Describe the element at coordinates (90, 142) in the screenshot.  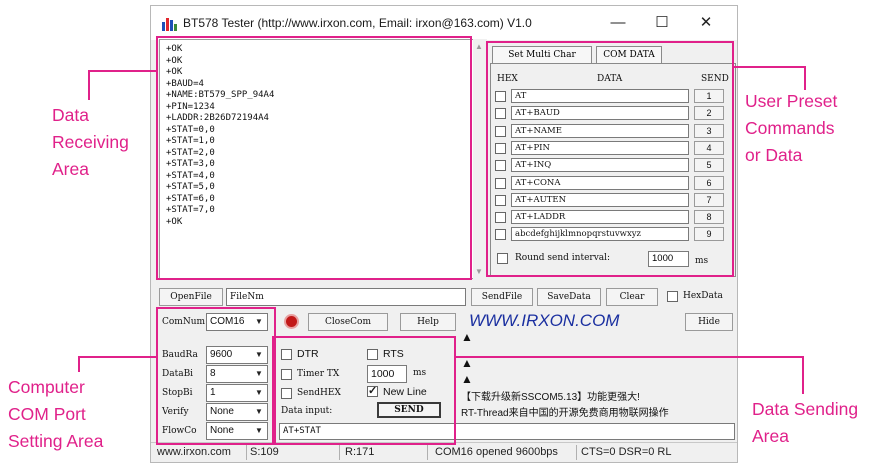
I see `annotation-receive: Data Receiving Area` at that location.